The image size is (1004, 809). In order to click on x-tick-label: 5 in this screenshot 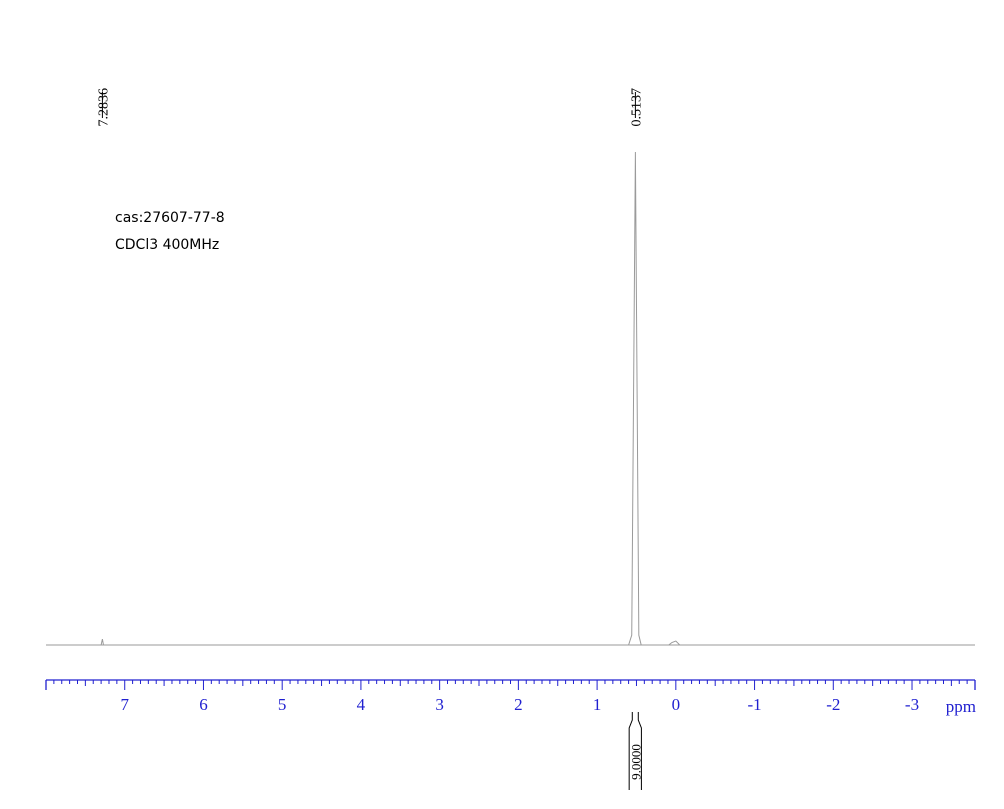, I will do `click(282, 704)`.